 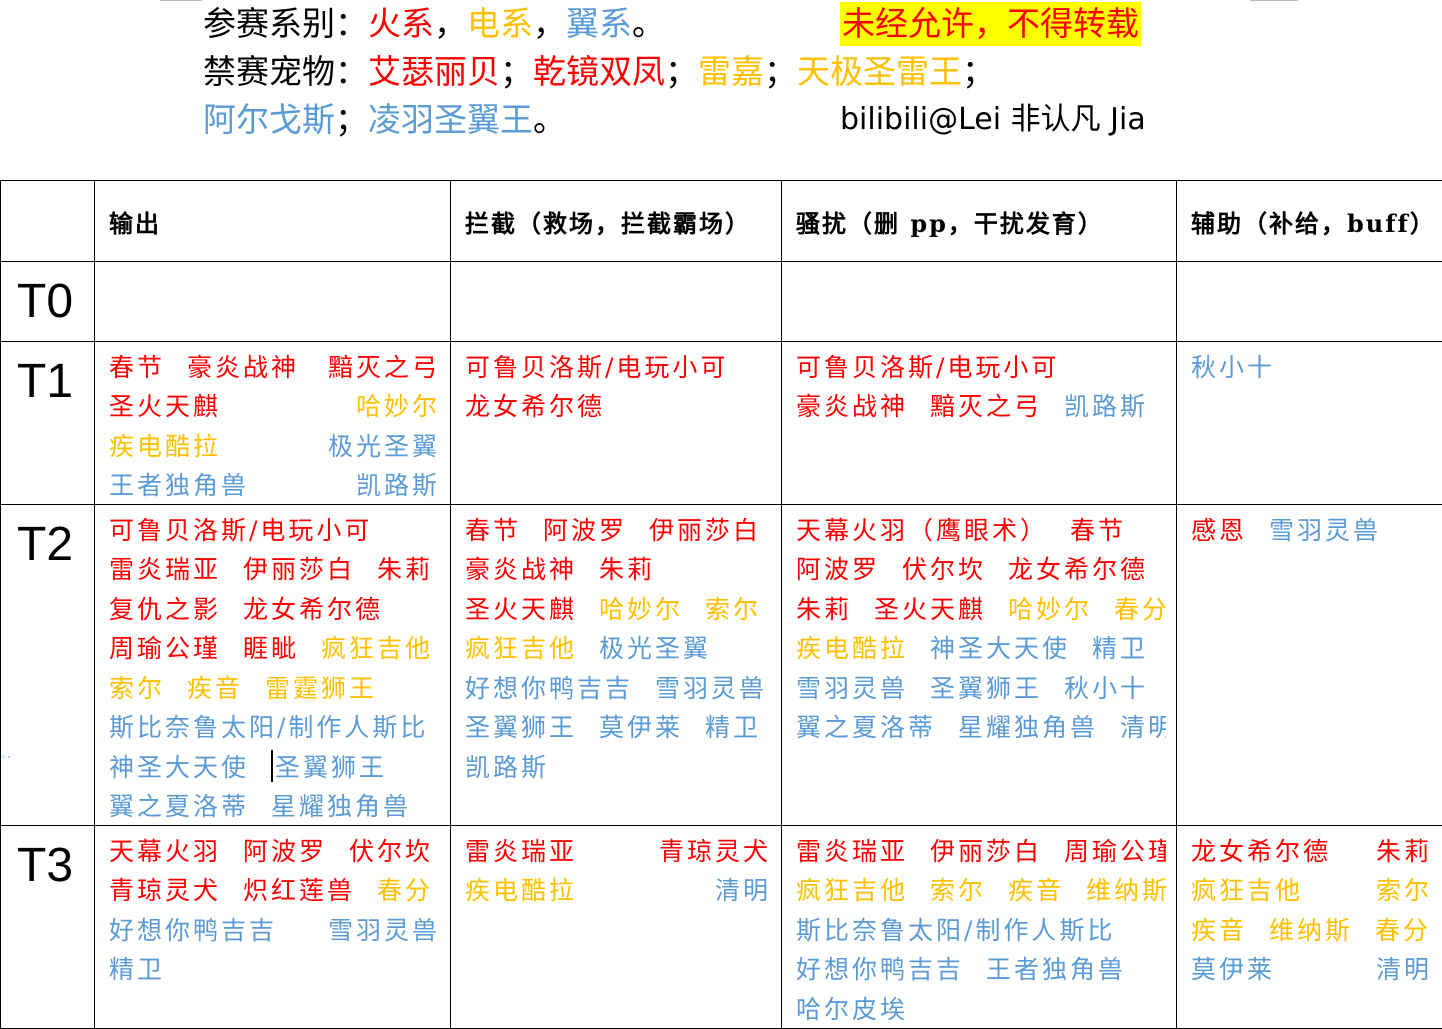 I want to click on cell-line: 好想你鸭吉吉 雪羽灵兽, so click(x=274, y=929).